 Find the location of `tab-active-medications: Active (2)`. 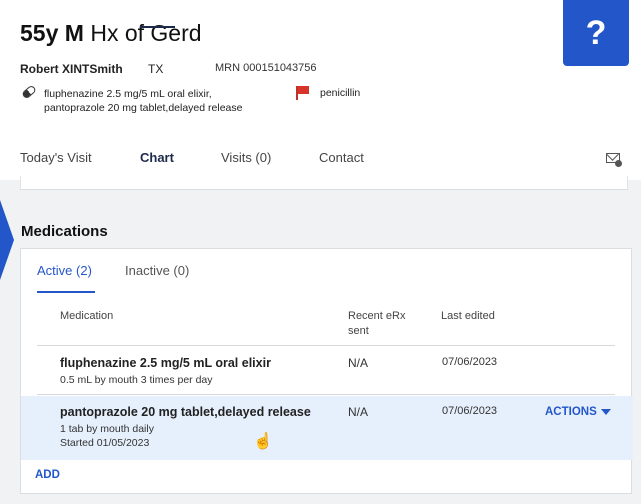

tab-active-medications: Active (2) is located at coordinates (64, 270).